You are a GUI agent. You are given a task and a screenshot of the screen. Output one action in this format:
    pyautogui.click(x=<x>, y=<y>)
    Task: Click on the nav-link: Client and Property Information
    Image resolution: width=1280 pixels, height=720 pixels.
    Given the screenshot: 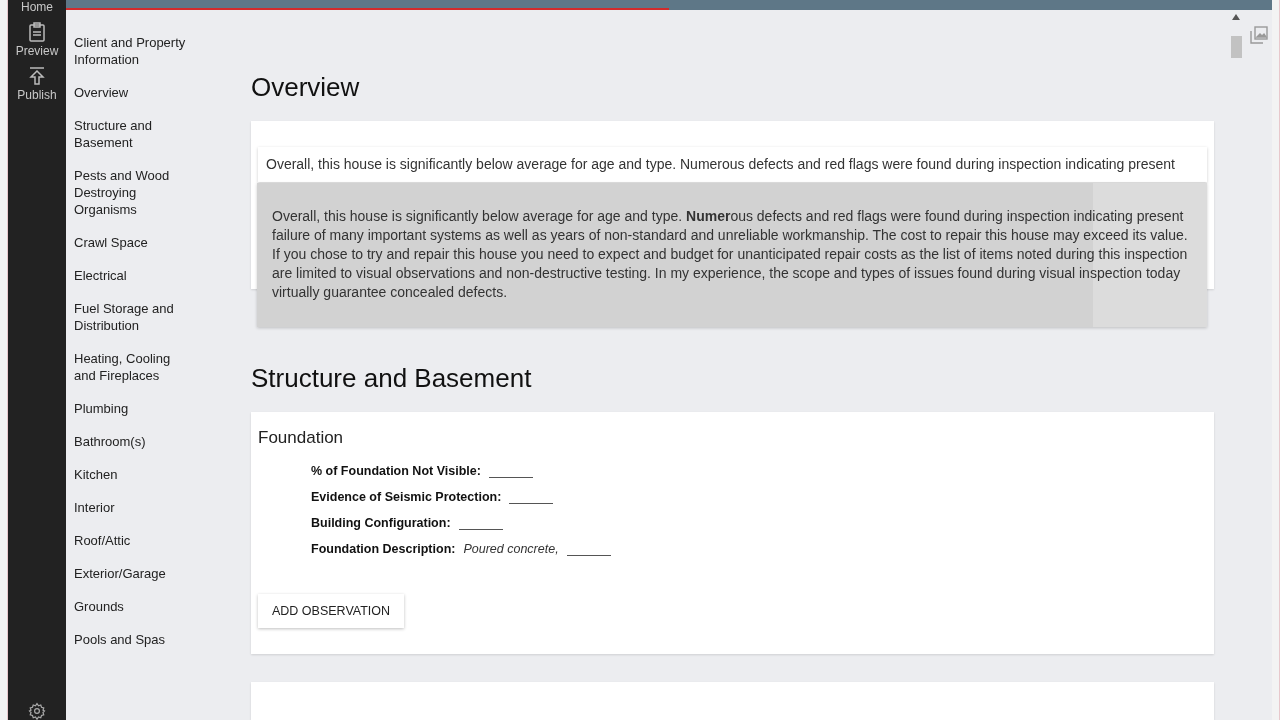 What is the action you would take?
    pyautogui.click(x=130, y=51)
    